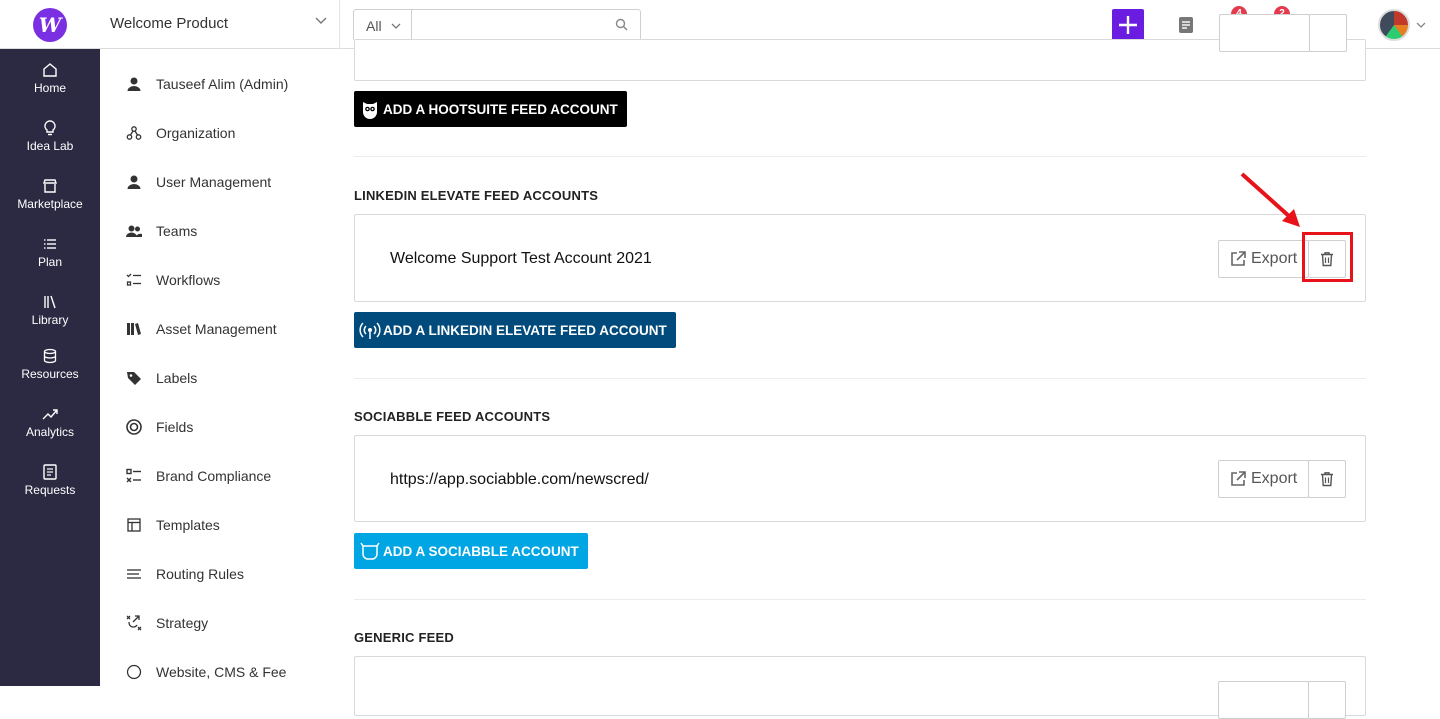  I want to click on add-sociabble-account-button: ADD A SOCIABBLE ACCOUNT, so click(471, 551).